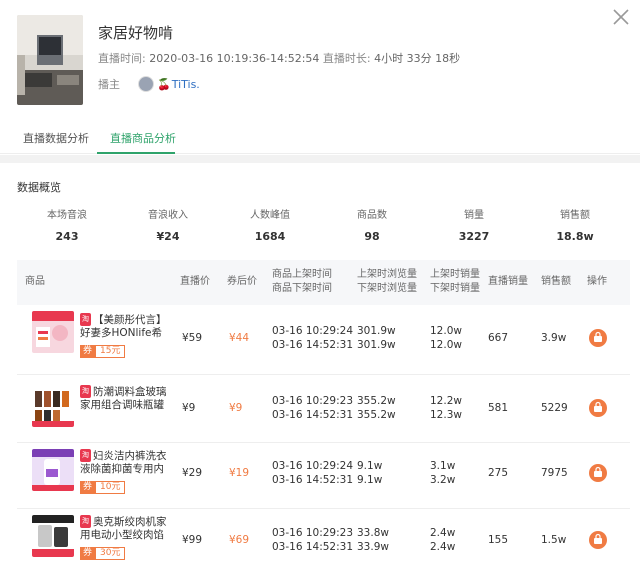 The image size is (640, 565). What do you see at coordinates (372, 215) in the screenshot?
I see `stat-label: 商品数` at bounding box center [372, 215].